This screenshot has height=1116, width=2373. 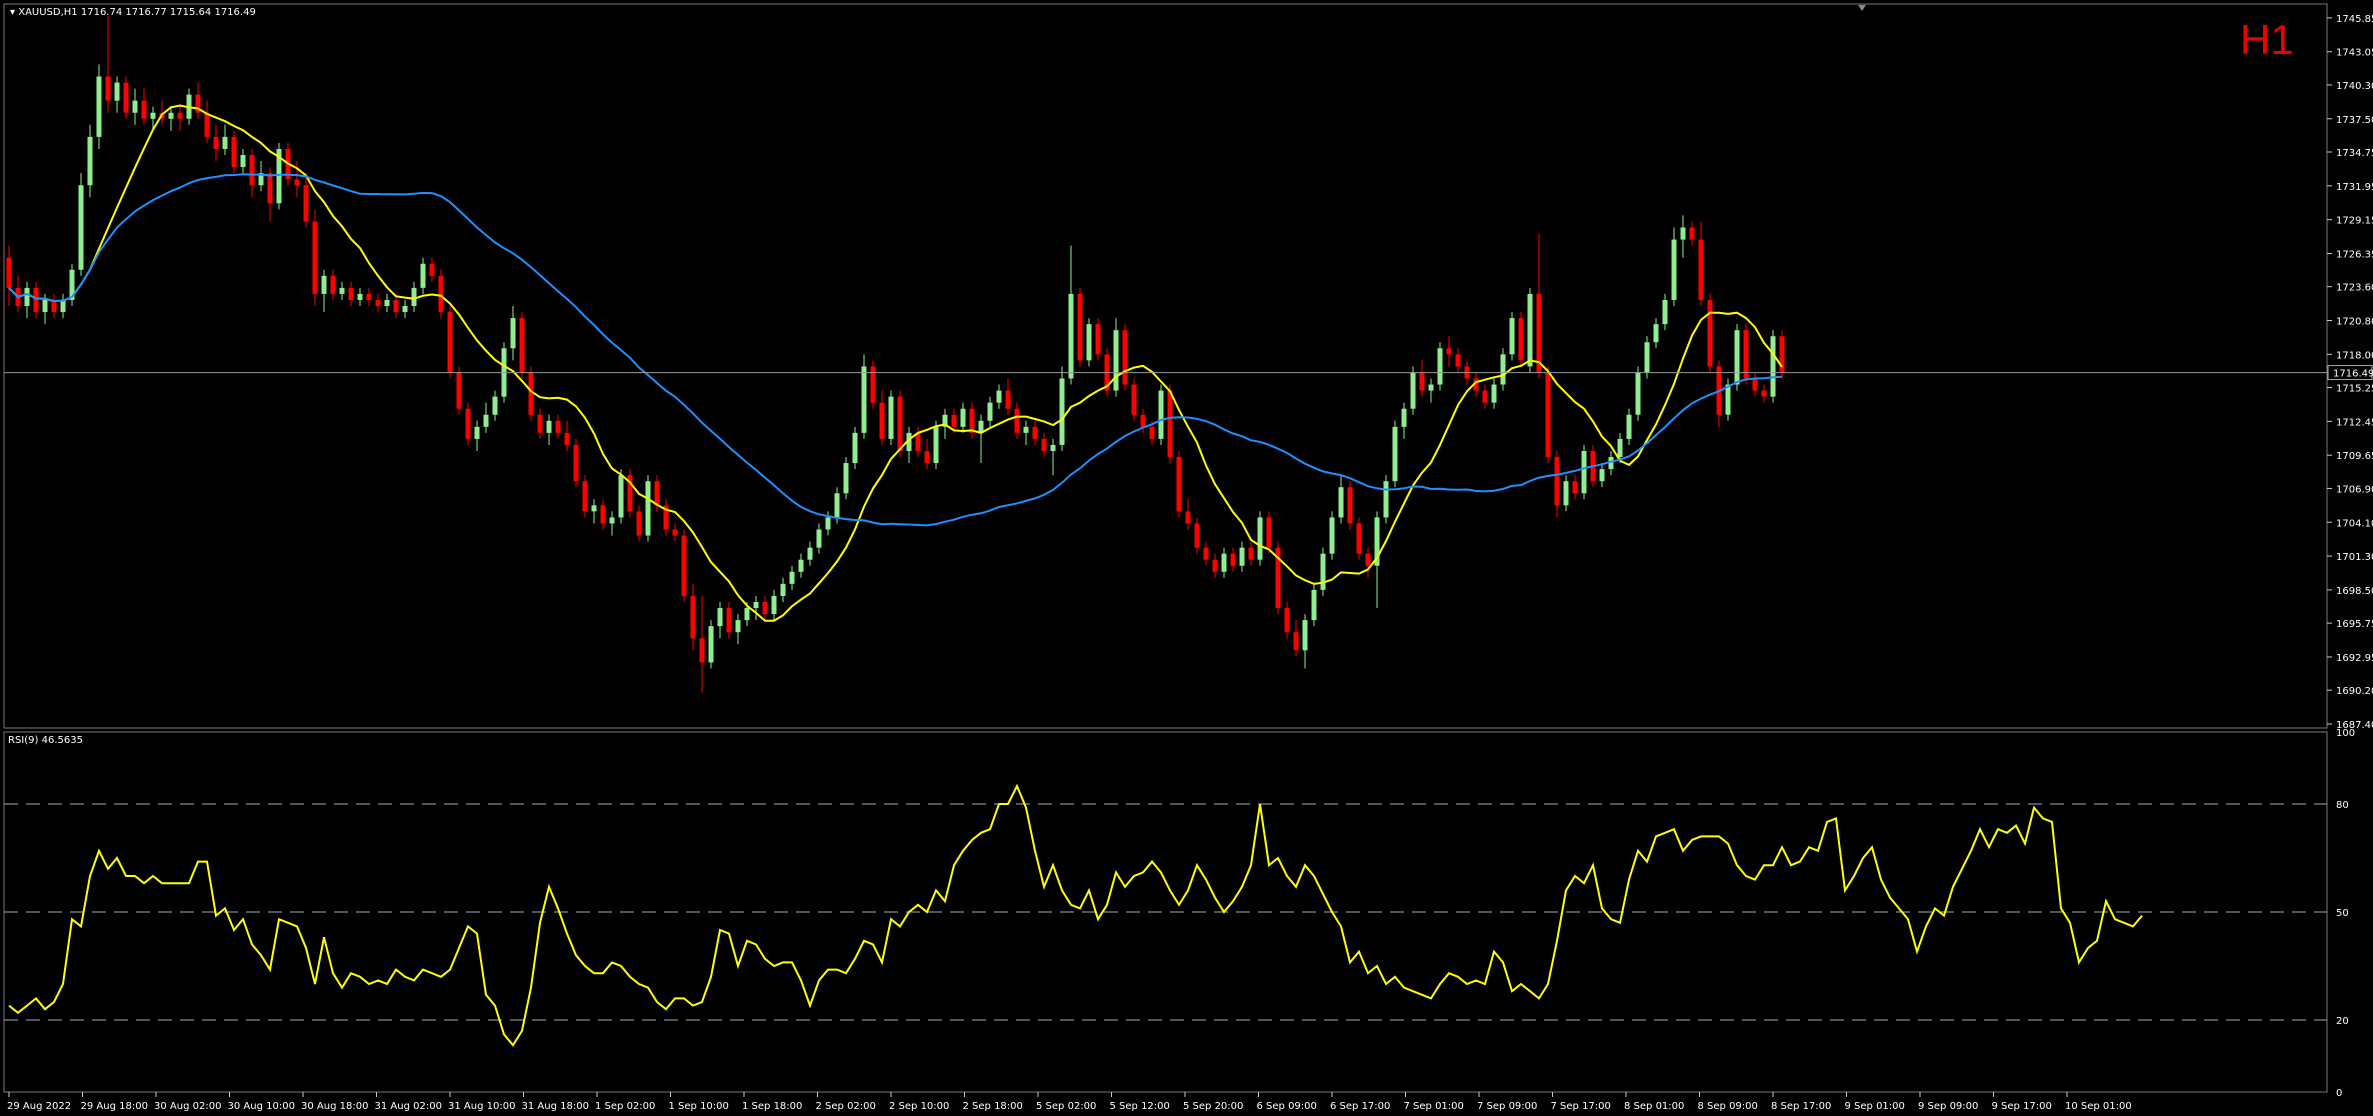 I want to click on time-tick-label: 9 Sep 09:00, so click(x=1948, y=1106).